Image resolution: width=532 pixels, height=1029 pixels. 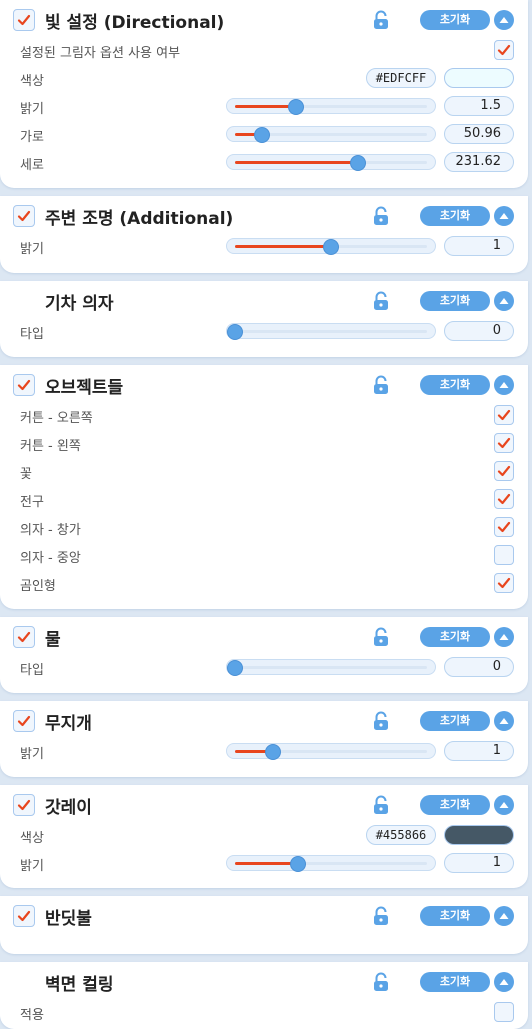 I want to click on setting-label: 꽃, so click(x=26, y=474).